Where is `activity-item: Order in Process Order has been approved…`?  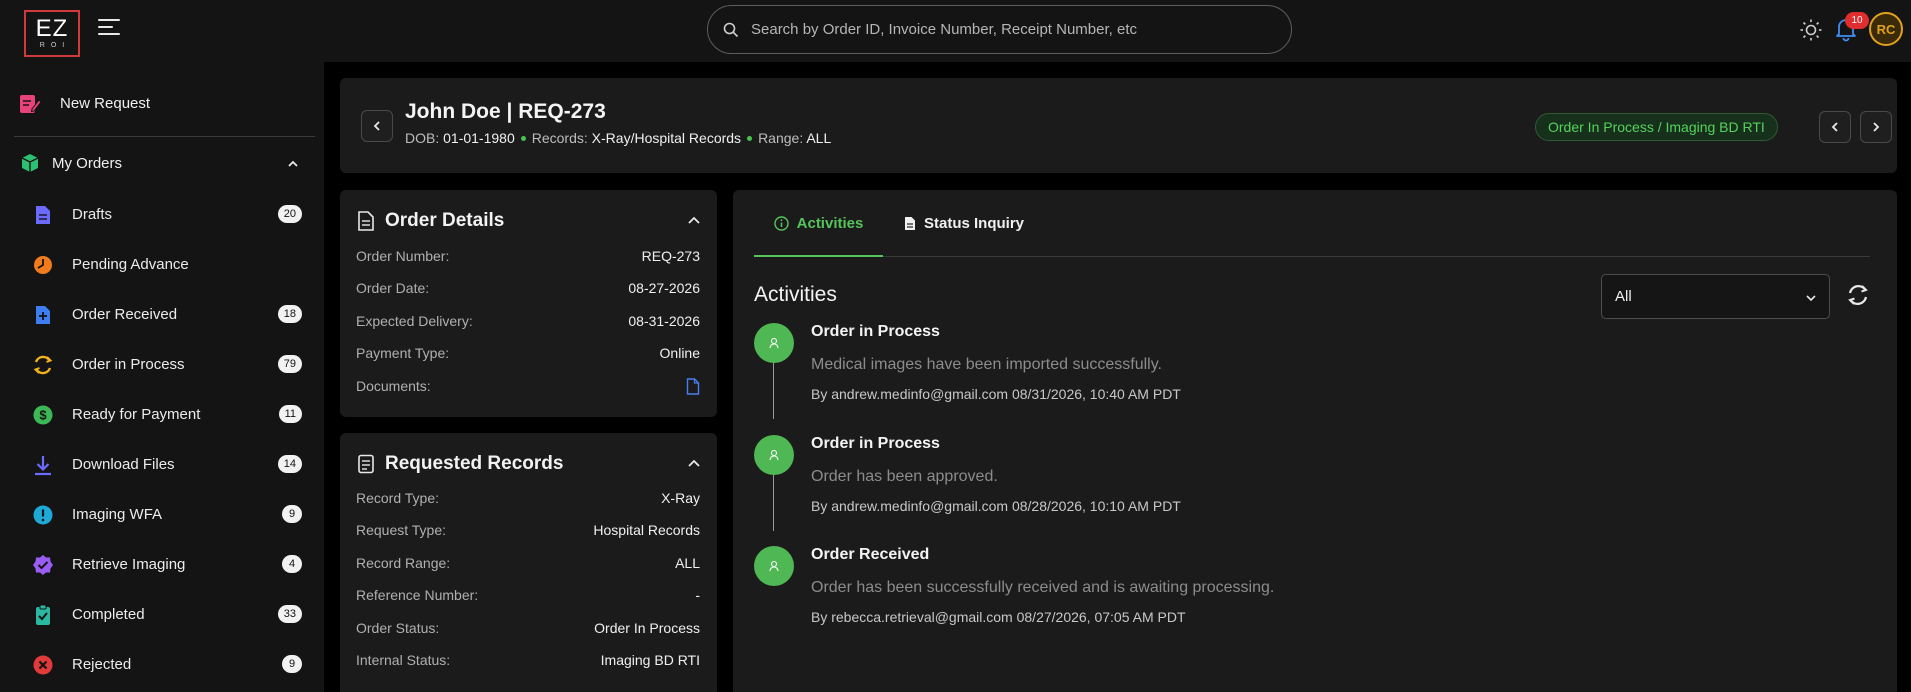 activity-item: Order in Process Order has been approved… is located at coordinates (1104, 485).